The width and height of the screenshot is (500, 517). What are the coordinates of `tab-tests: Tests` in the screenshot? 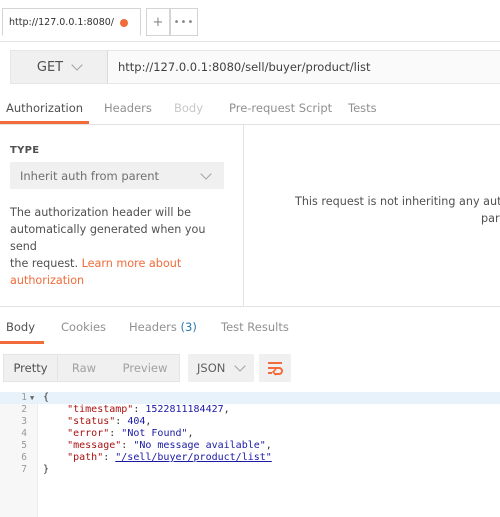 It's located at (362, 108).